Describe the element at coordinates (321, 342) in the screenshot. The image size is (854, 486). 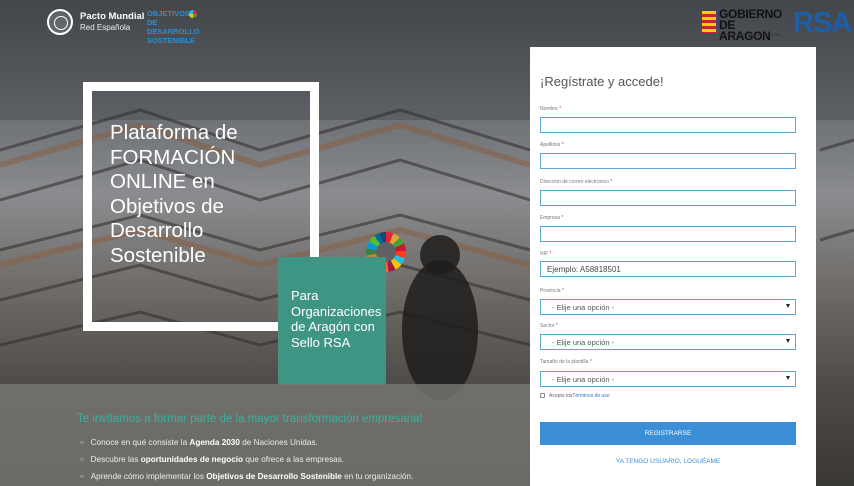
I see `rsa-box-line: Sello RSA` at that location.